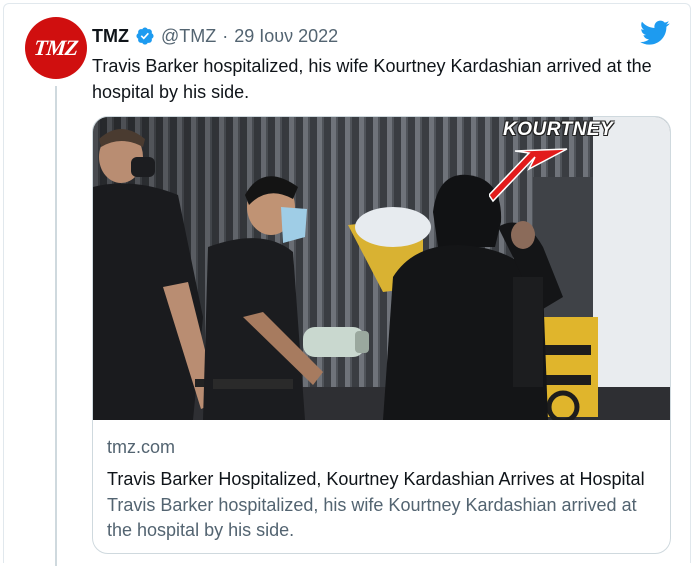 This screenshot has width=696, height=566. Describe the element at coordinates (286, 36) in the screenshot. I see `tweet-date: 29 Ιουν 2022` at that location.